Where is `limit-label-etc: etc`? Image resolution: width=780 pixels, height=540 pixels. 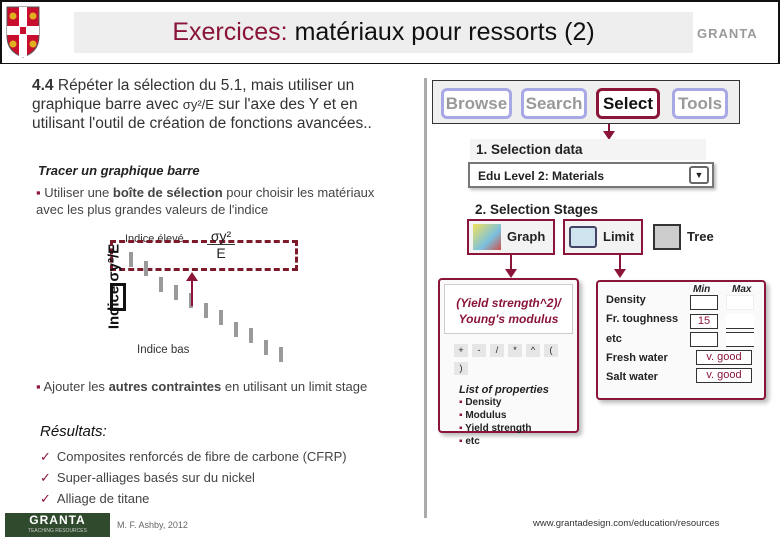 limit-label-etc: etc is located at coordinates (614, 339).